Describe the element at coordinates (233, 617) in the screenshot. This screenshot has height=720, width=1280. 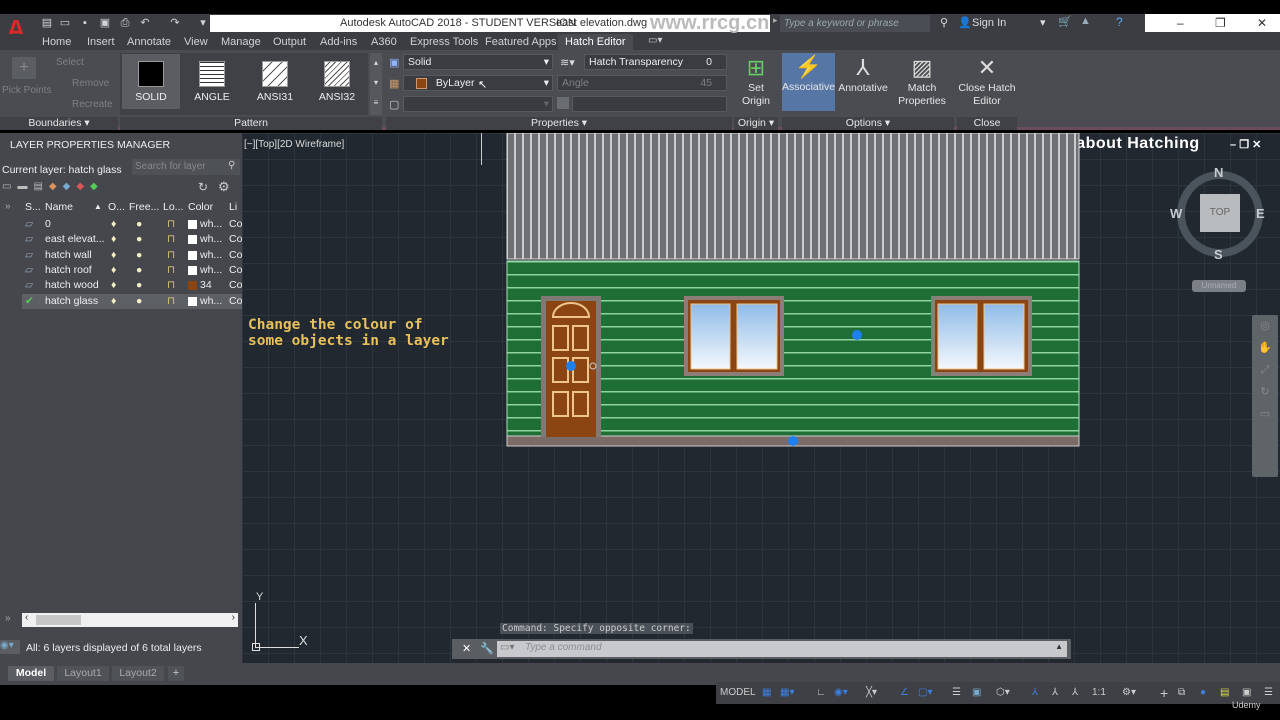
I see `scroll-right-icon: ›` at that location.